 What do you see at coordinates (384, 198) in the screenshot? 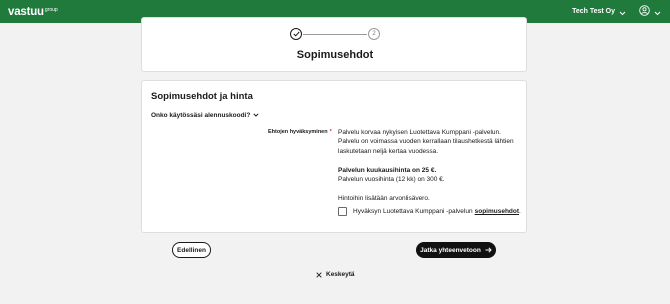
I see `vat-note: Hintoihin lisätään arvonlisävero.` at bounding box center [384, 198].